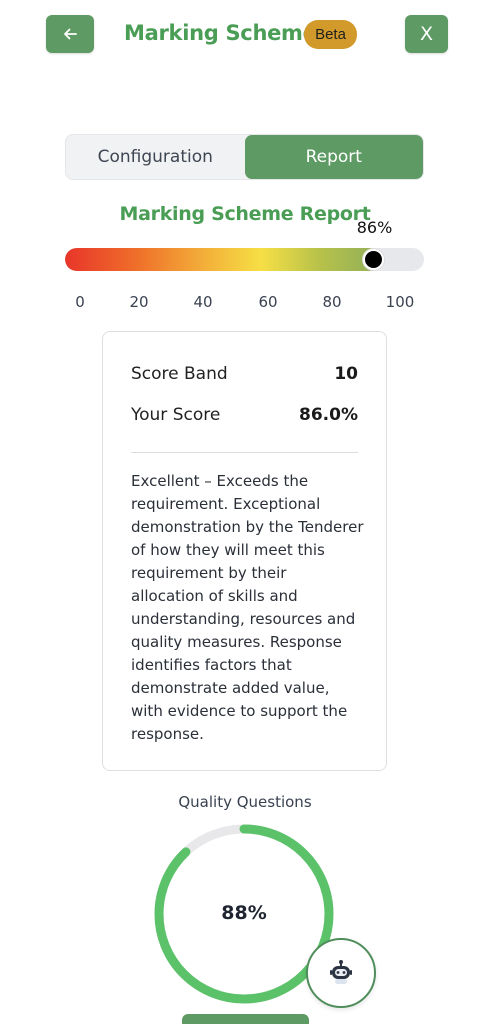 The height and width of the screenshot is (1024, 490). What do you see at coordinates (268, 302) in the screenshot?
I see `scale-tick: 60` at bounding box center [268, 302].